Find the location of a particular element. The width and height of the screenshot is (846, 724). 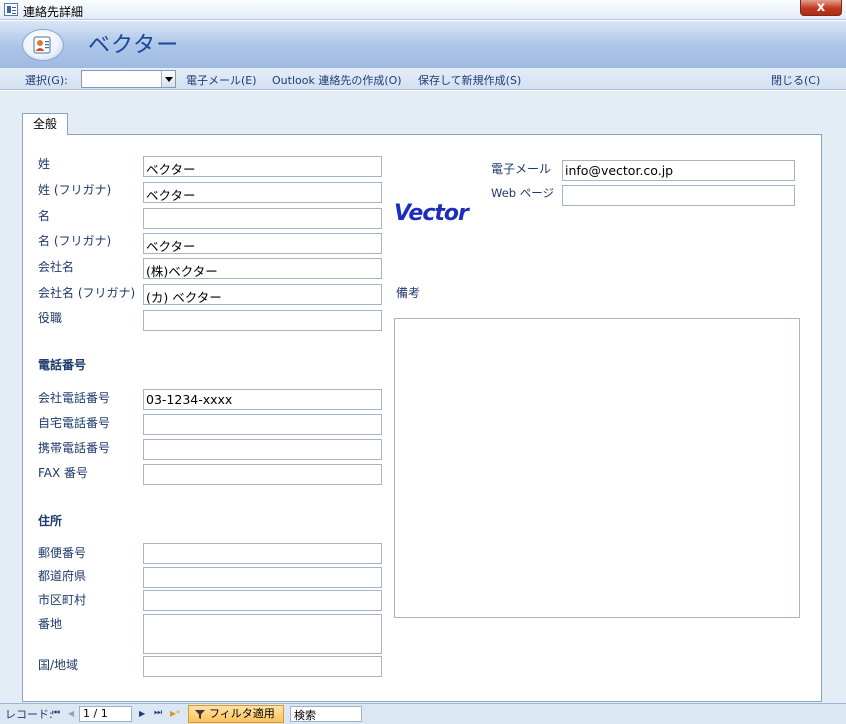

postal-code-field is located at coordinates (262, 553).